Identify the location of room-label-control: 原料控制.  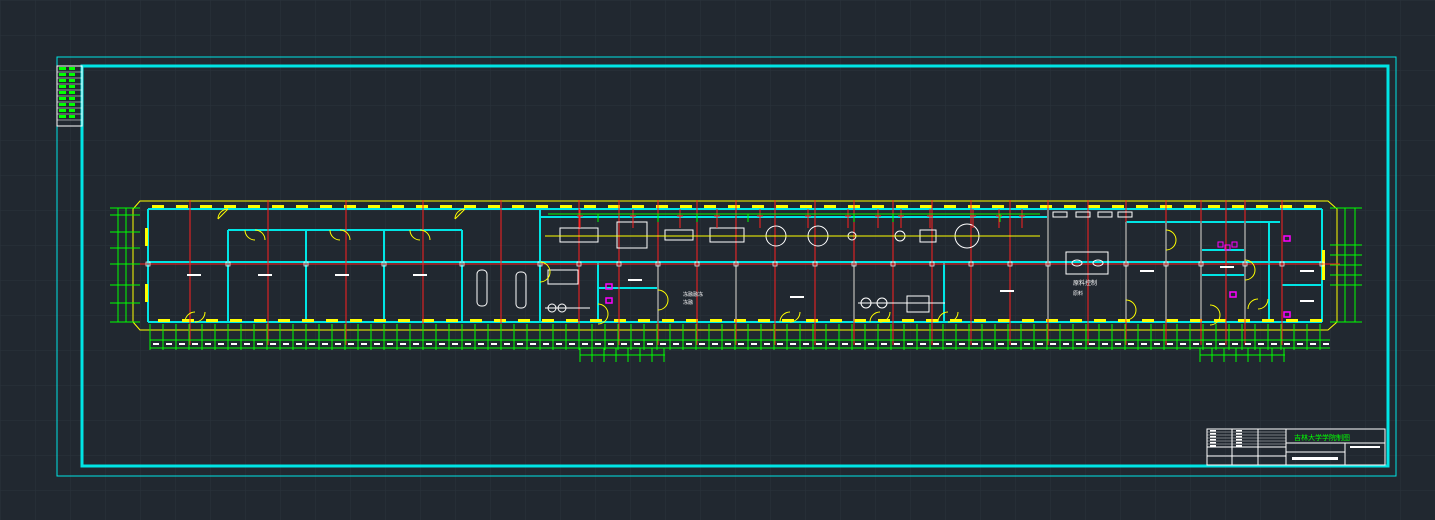
(1085, 283).